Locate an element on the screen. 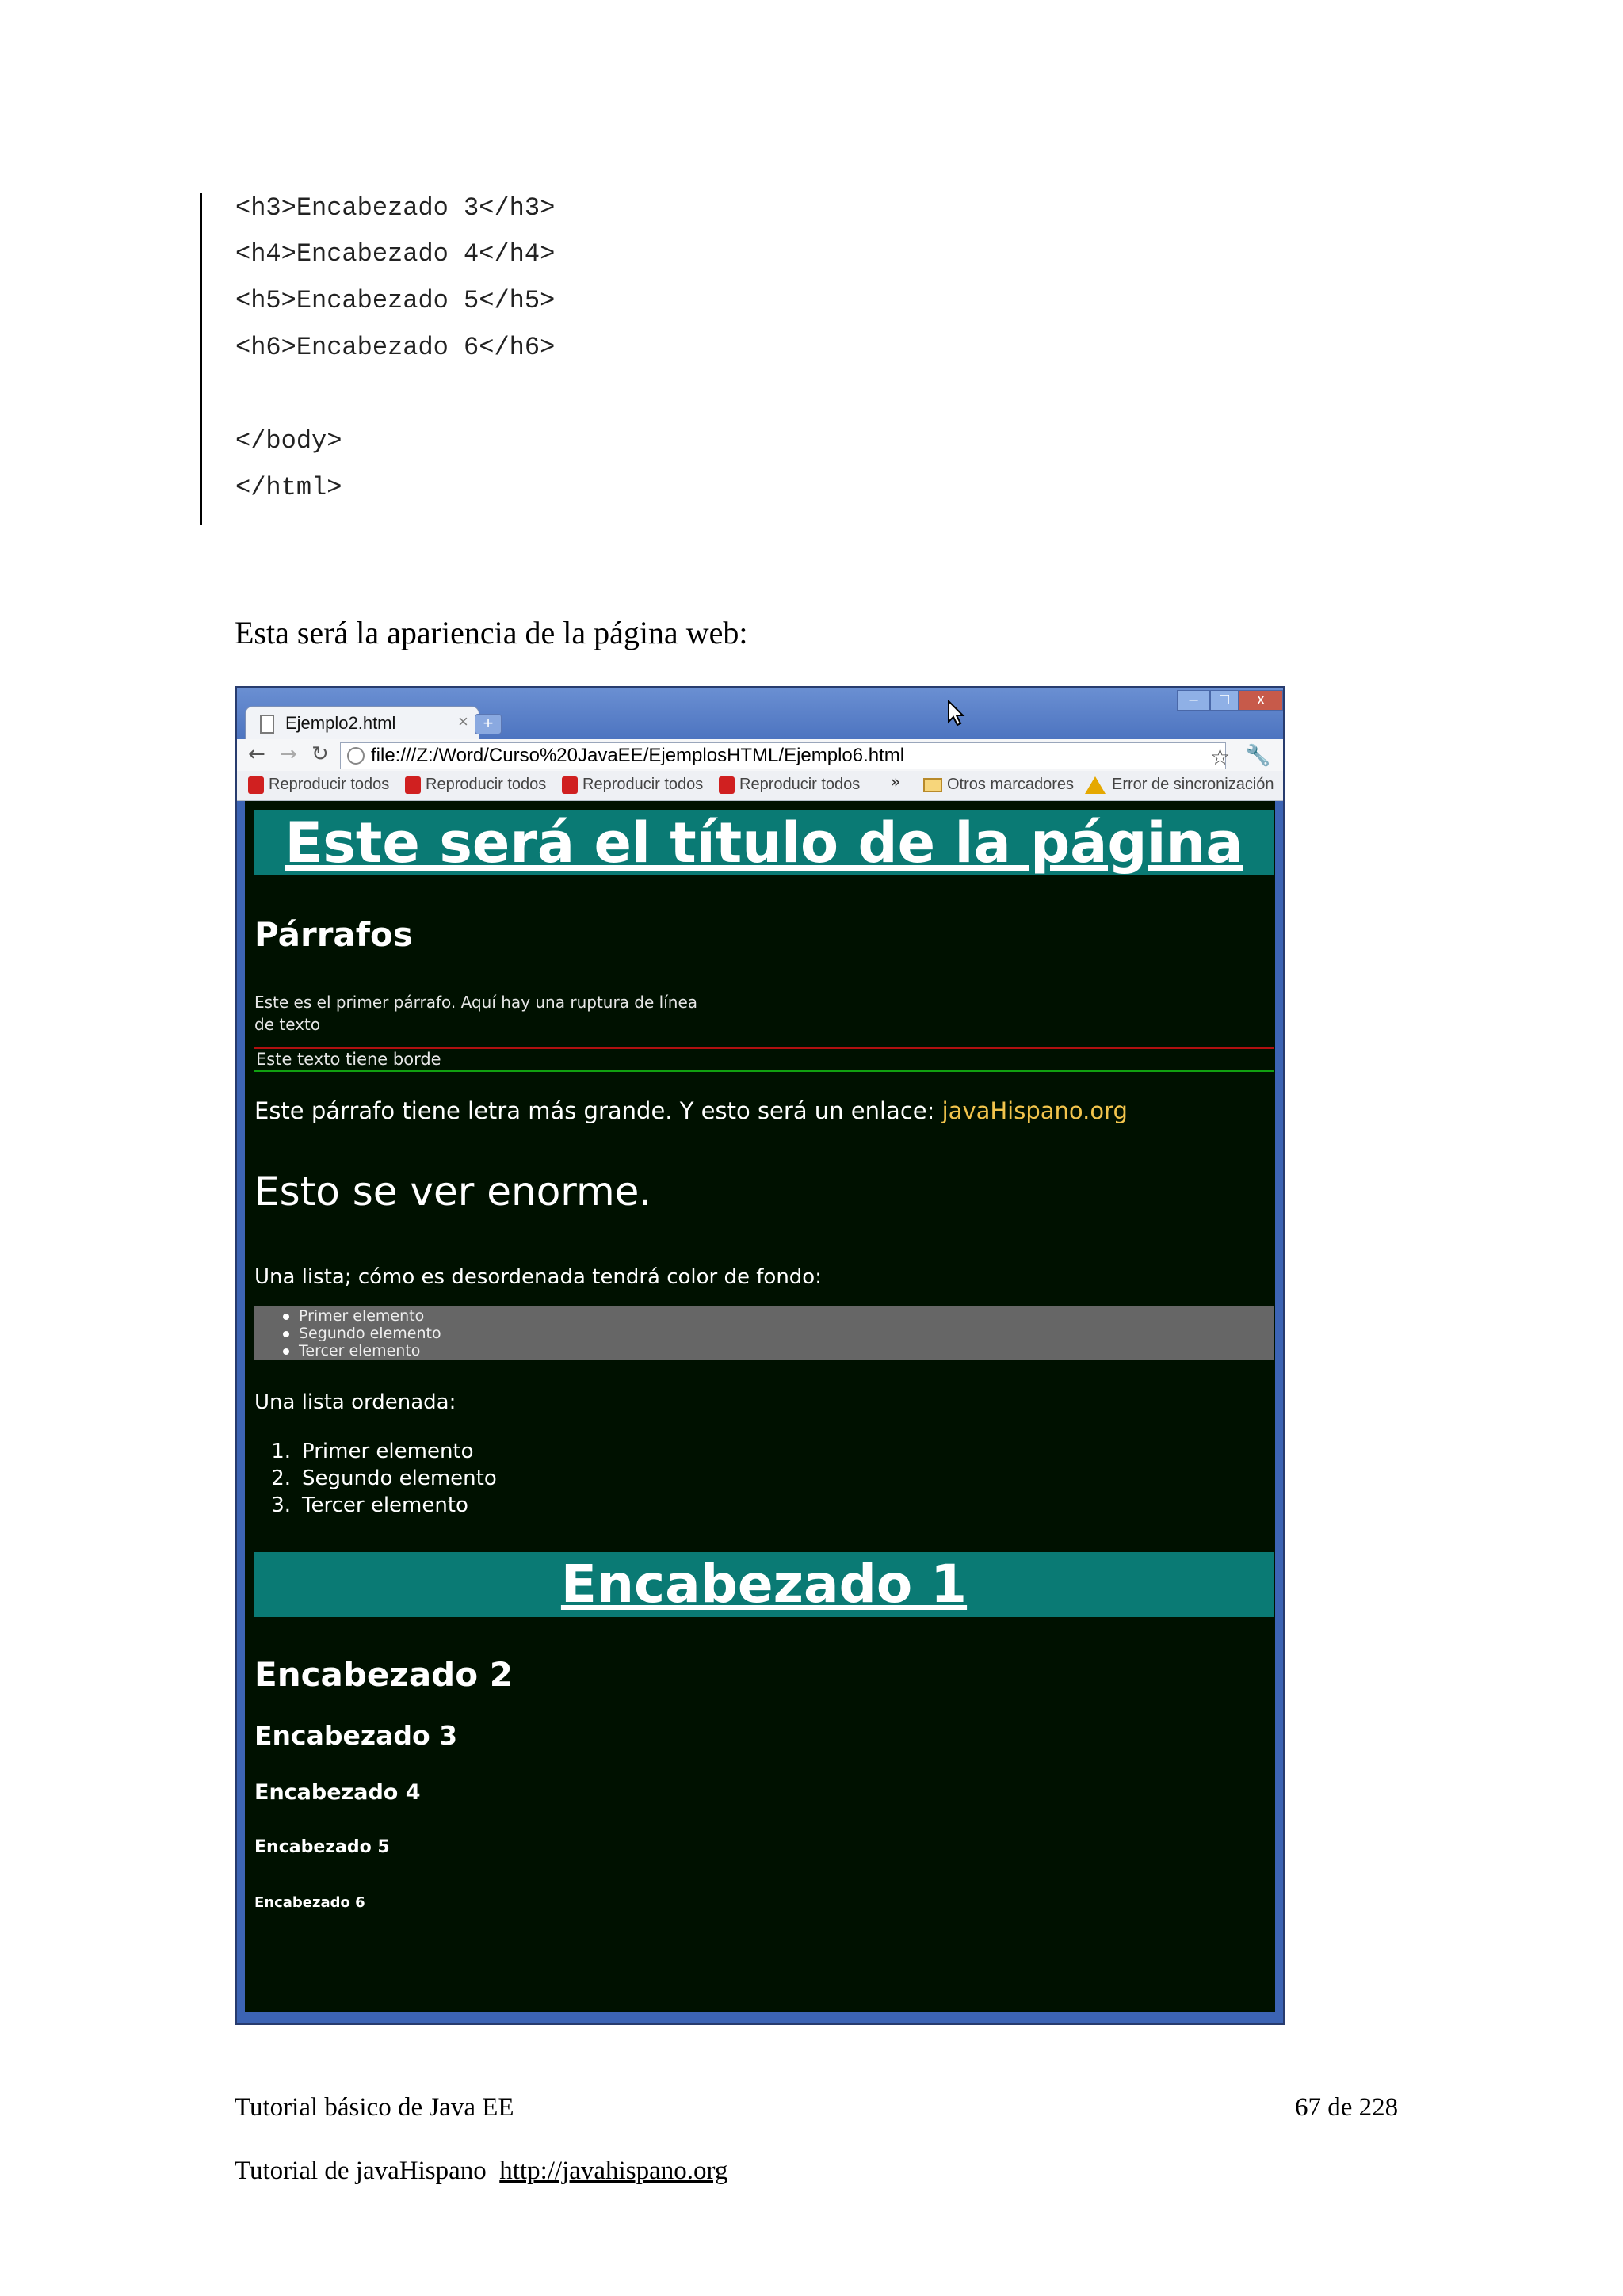  parrafos-heading: Párrafos is located at coordinates (333, 934).